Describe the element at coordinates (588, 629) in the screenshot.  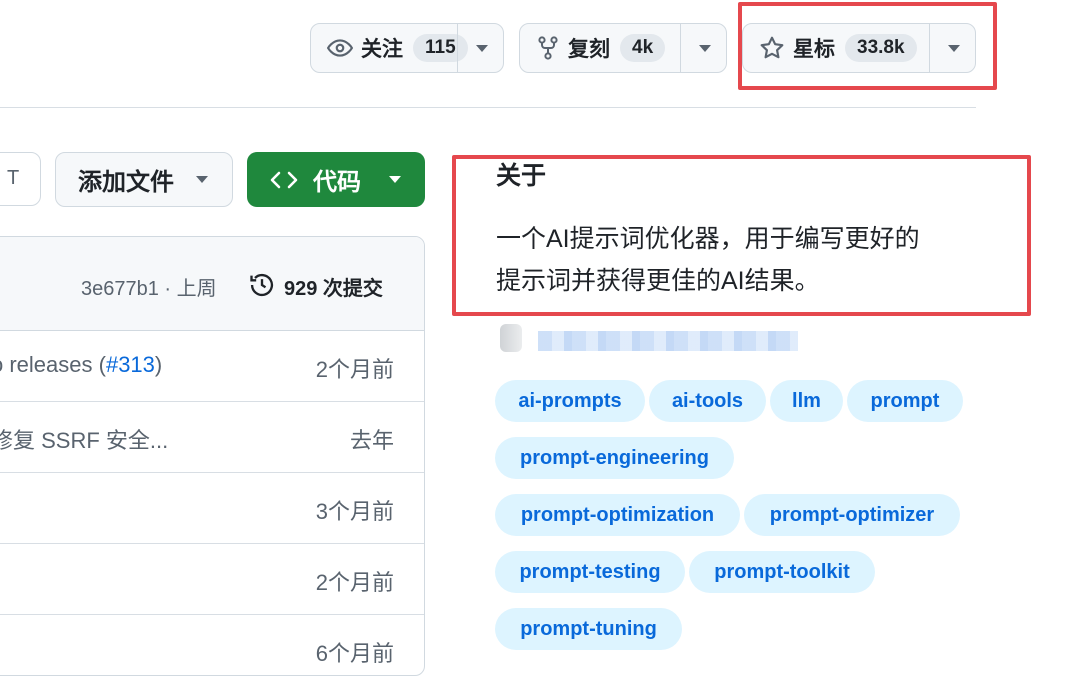
I see `topic-tag: prompt-tuning` at that location.